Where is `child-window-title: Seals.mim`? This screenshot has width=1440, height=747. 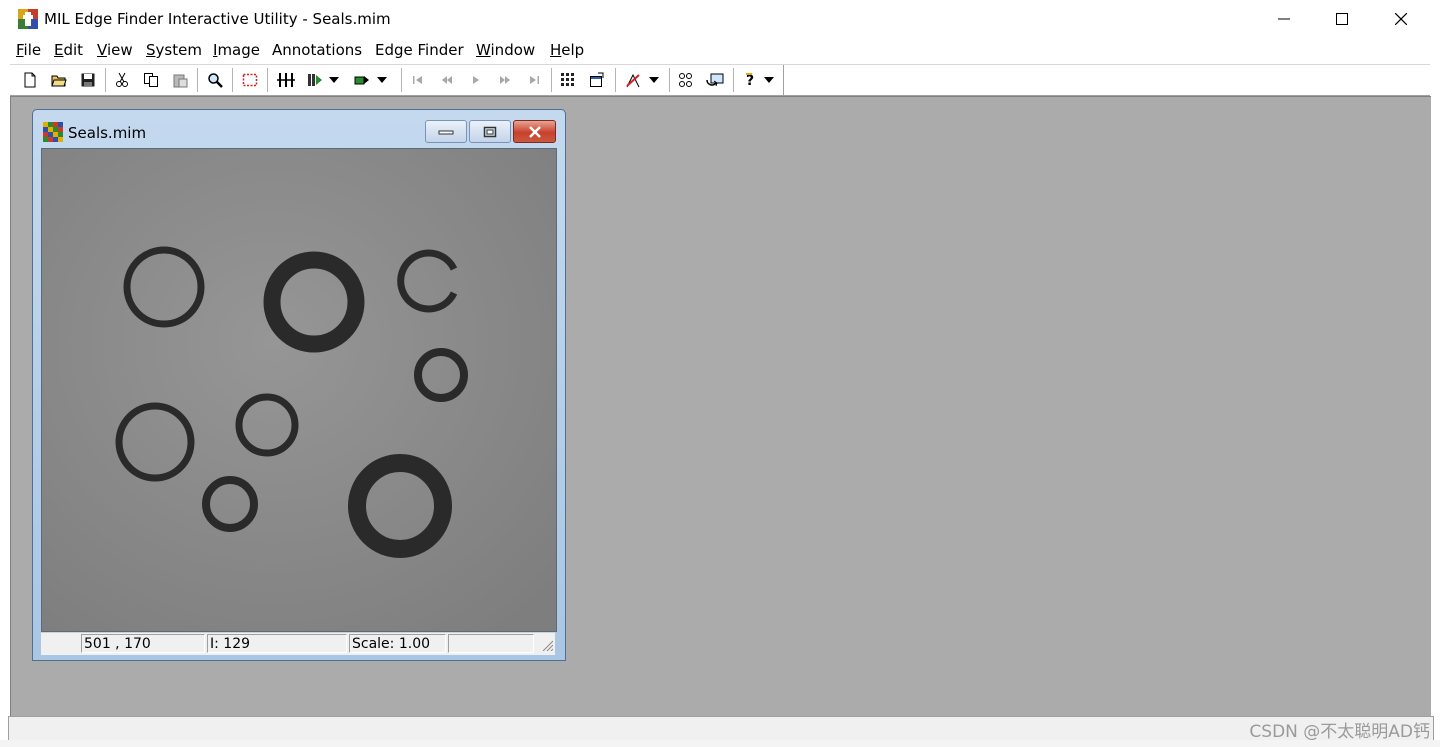 child-window-title: Seals.mim is located at coordinates (107, 133).